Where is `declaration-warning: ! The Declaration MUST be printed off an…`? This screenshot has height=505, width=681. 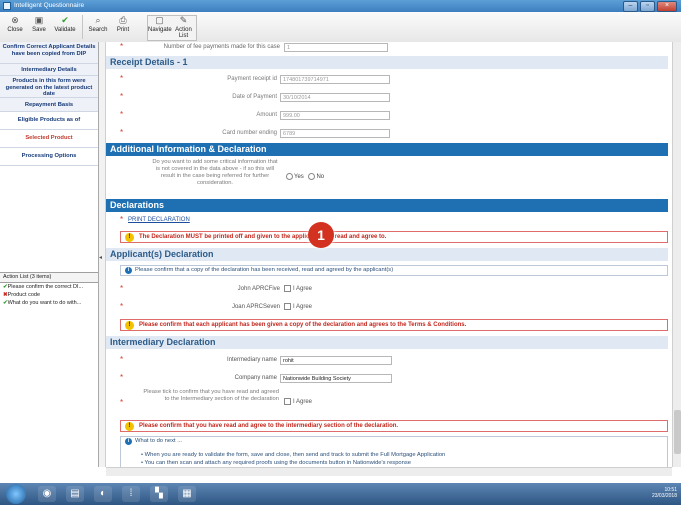
declaration-warning: ! The Declaration MUST be printed off an… is located at coordinates (394, 237).